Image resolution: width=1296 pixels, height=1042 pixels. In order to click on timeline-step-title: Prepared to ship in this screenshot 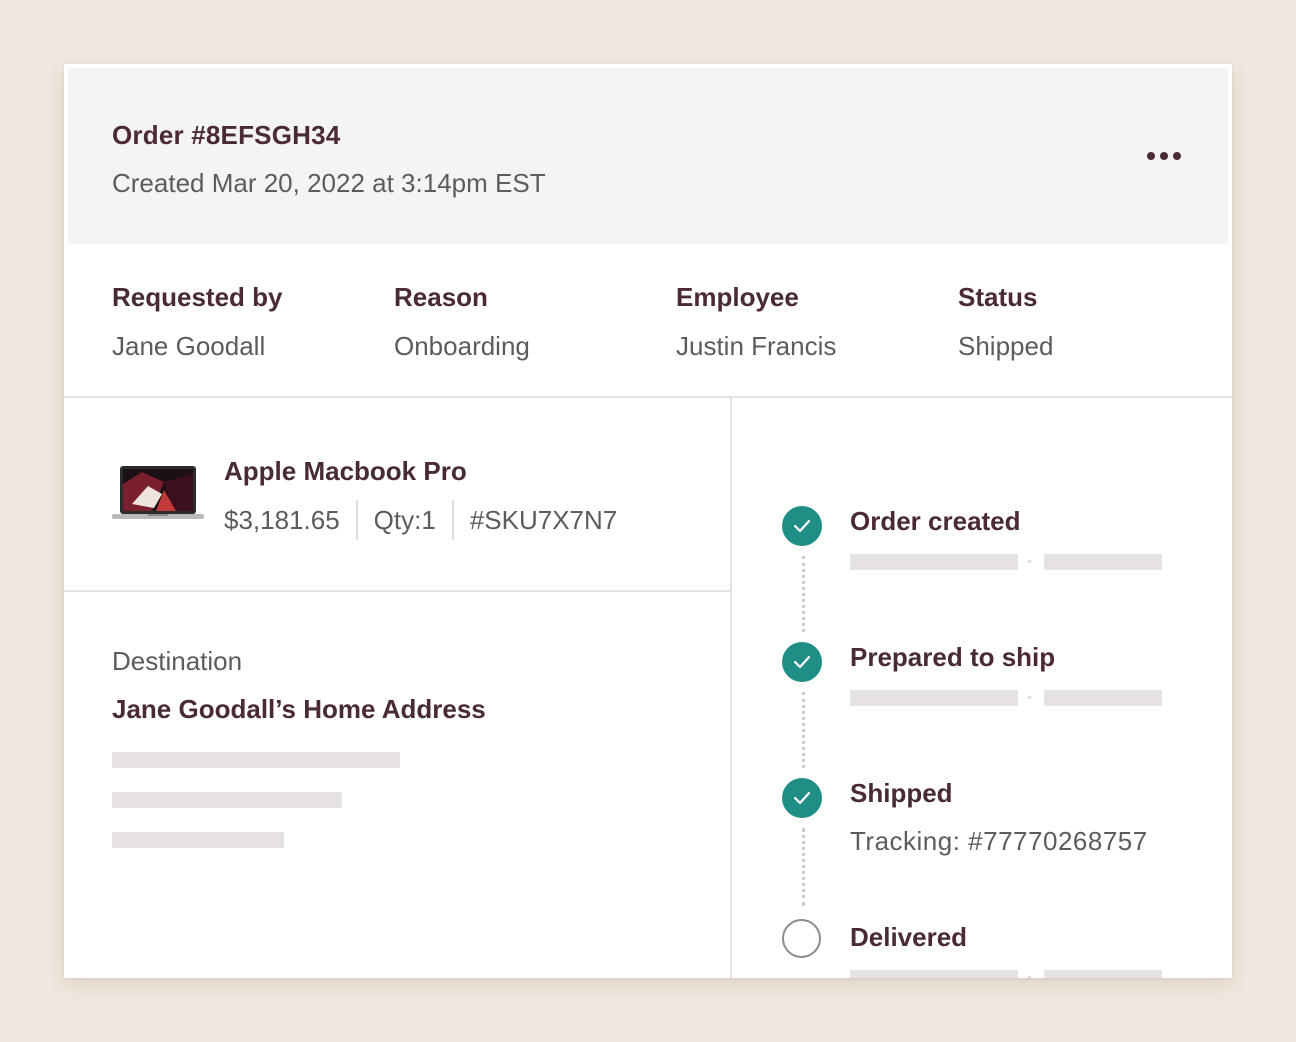, I will do `click(953, 657)`.